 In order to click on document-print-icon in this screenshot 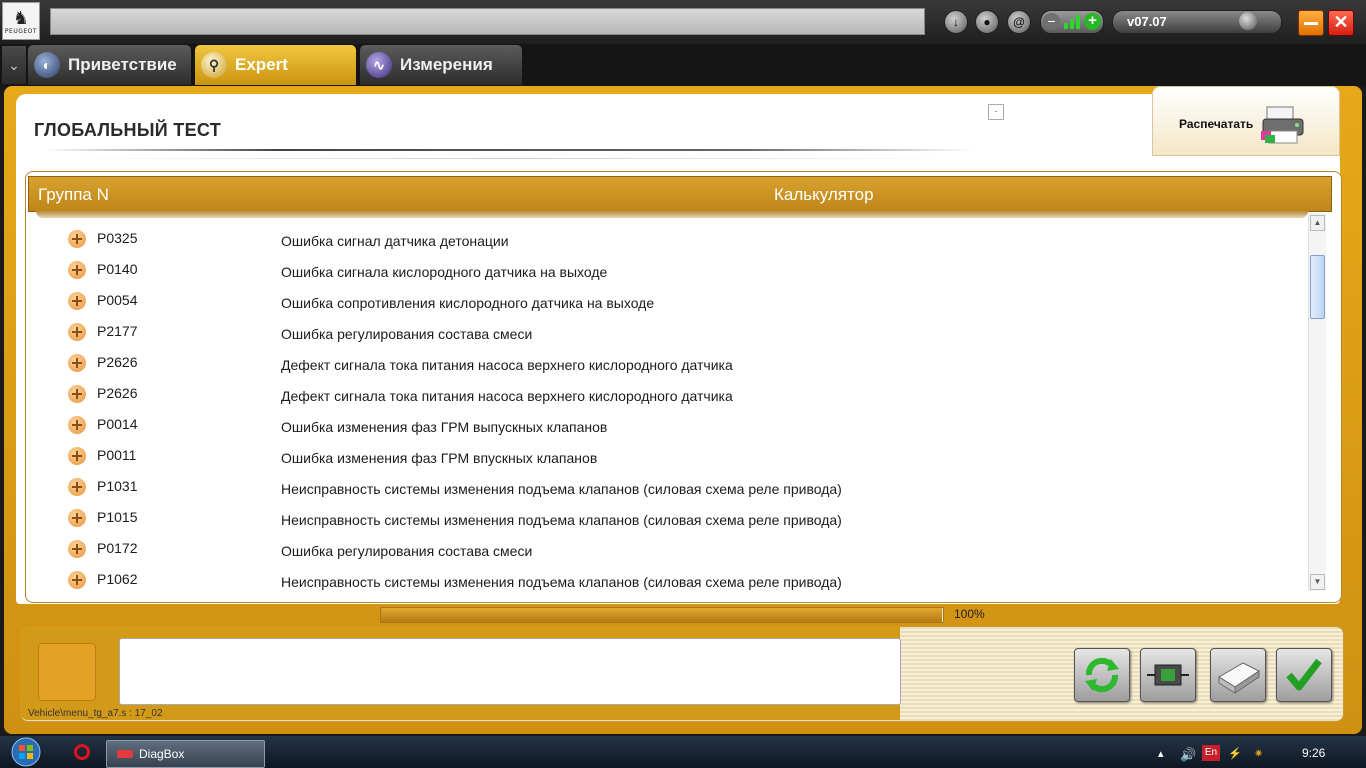, I will do `click(1239, 678)`.